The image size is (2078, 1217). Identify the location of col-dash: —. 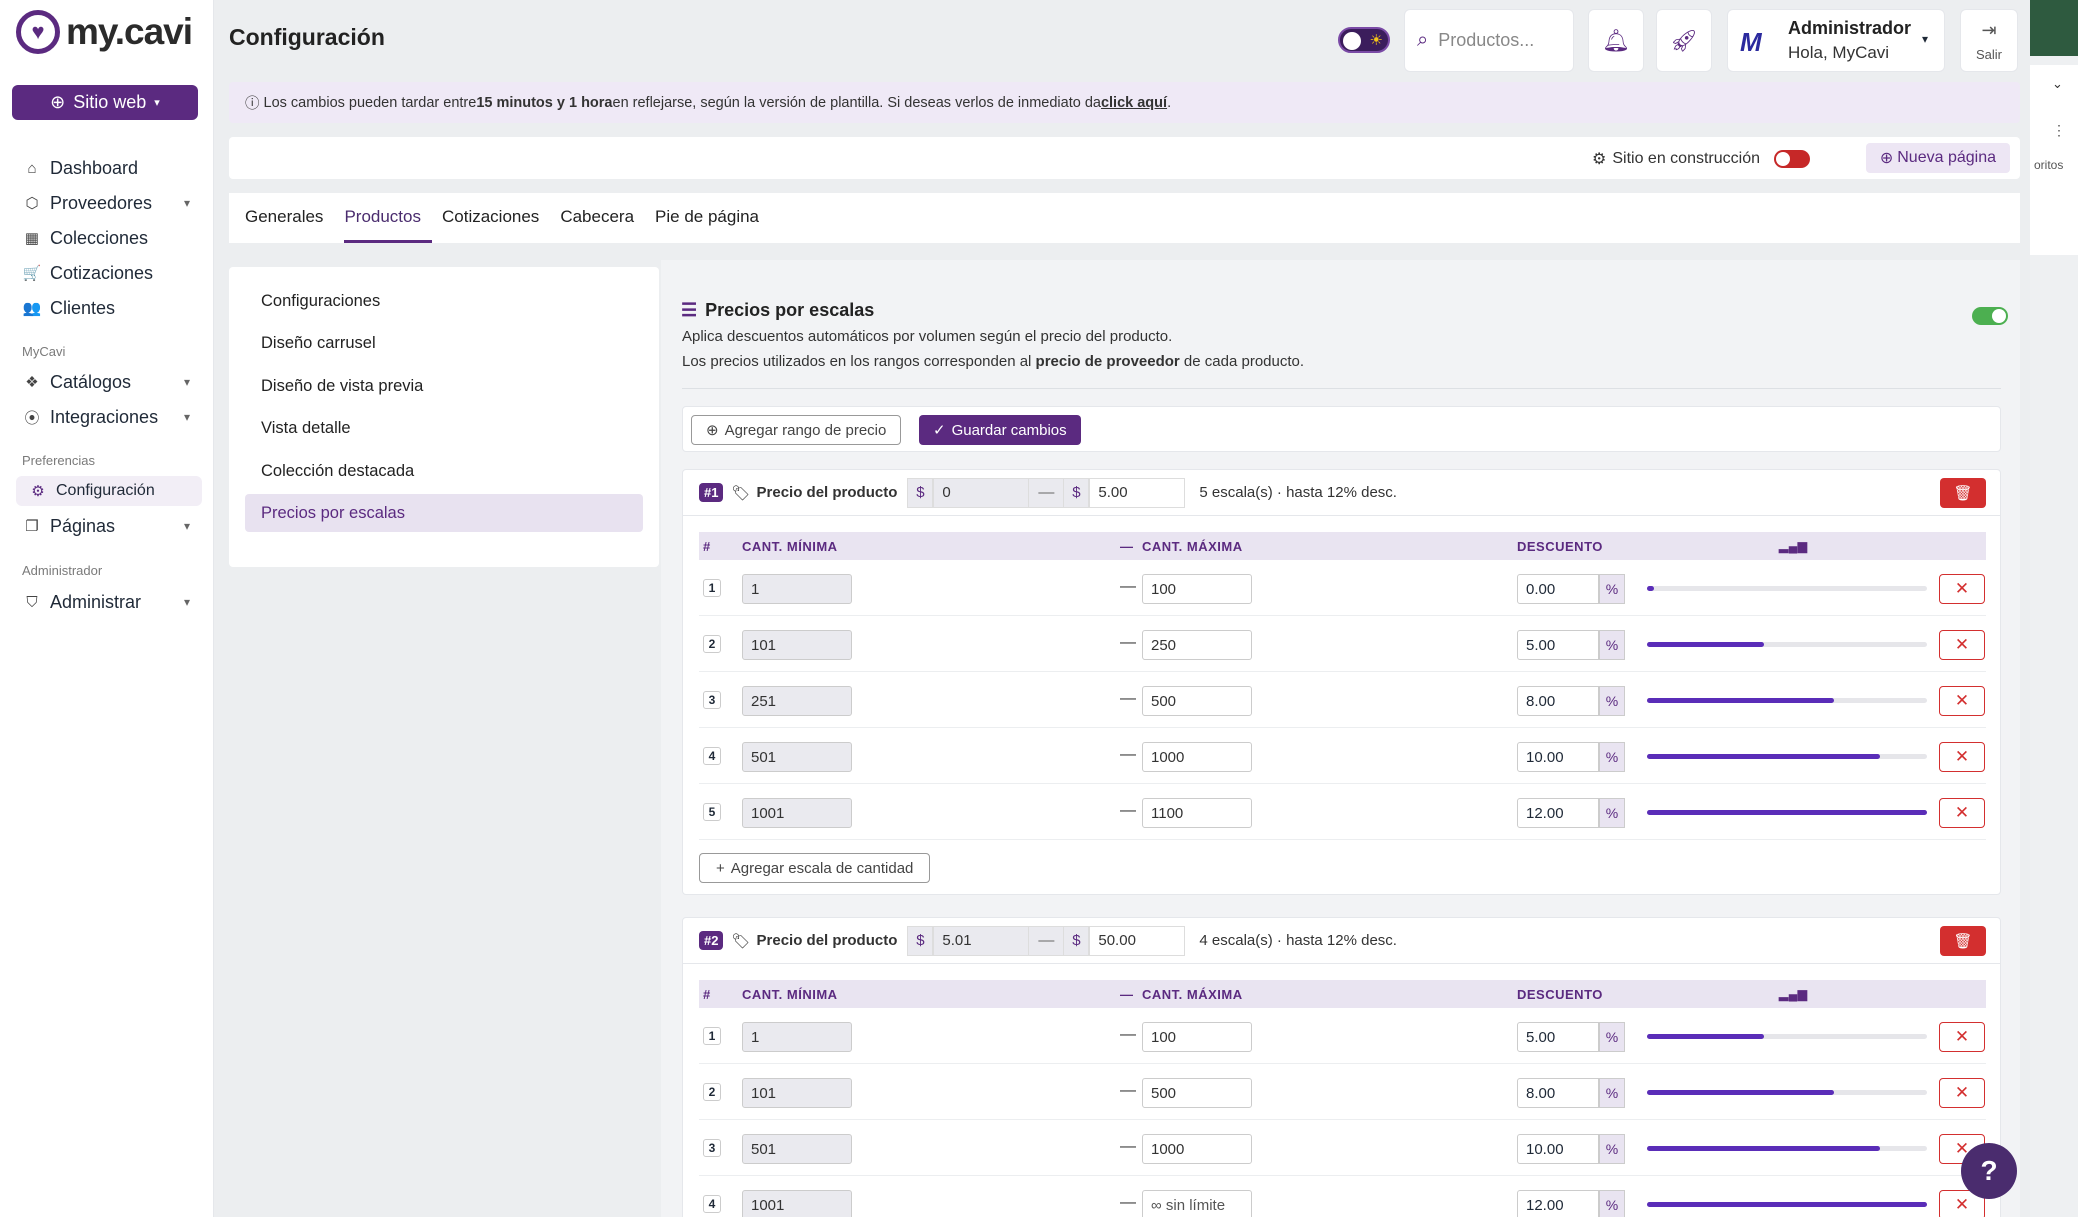
(1127, 994).